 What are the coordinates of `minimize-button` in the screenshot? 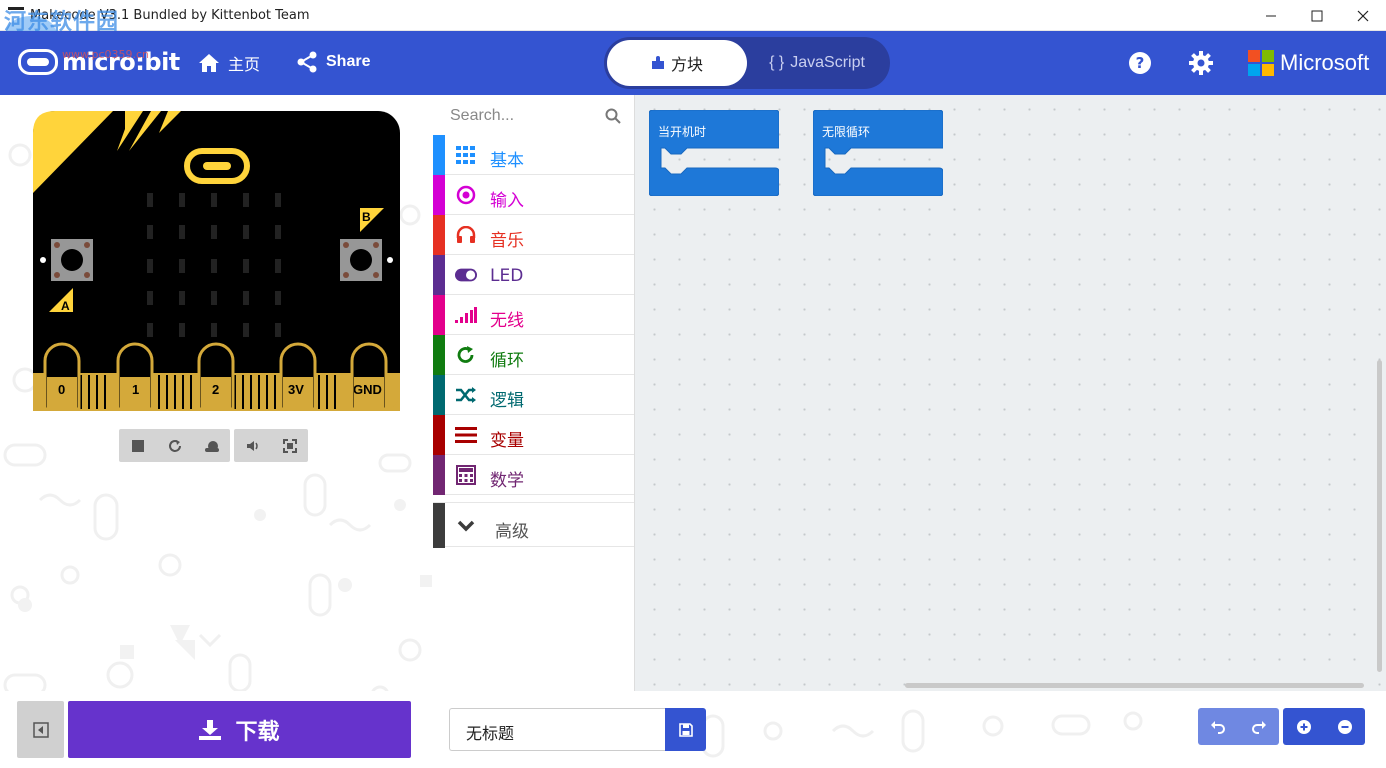 It's located at (1271, 15).